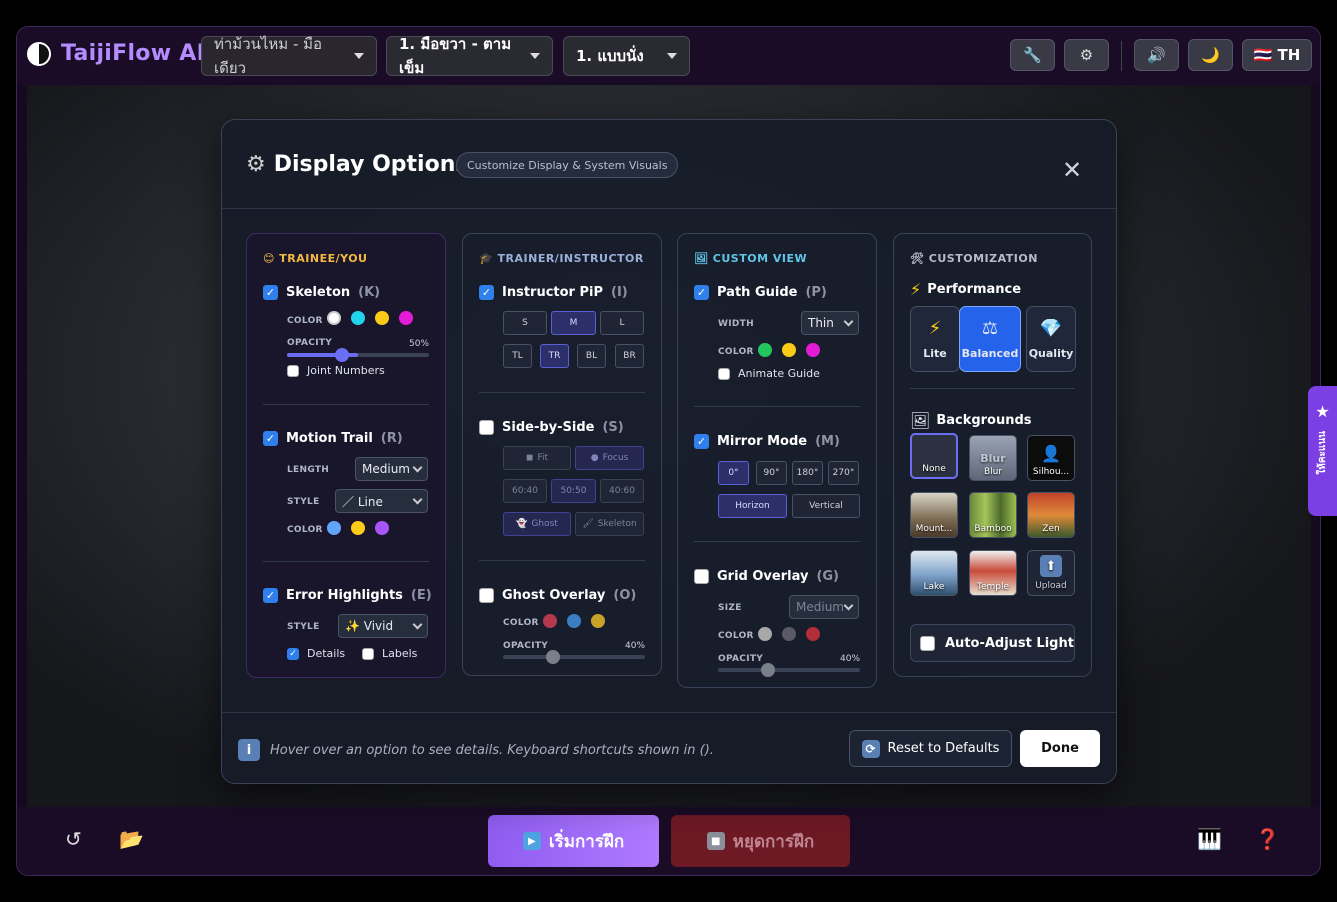 Image resolution: width=1337 pixels, height=902 pixels. Describe the element at coordinates (992, 643) in the screenshot. I see `auto-adjust-light-toggle: Auto-Adjust Light` at that location.